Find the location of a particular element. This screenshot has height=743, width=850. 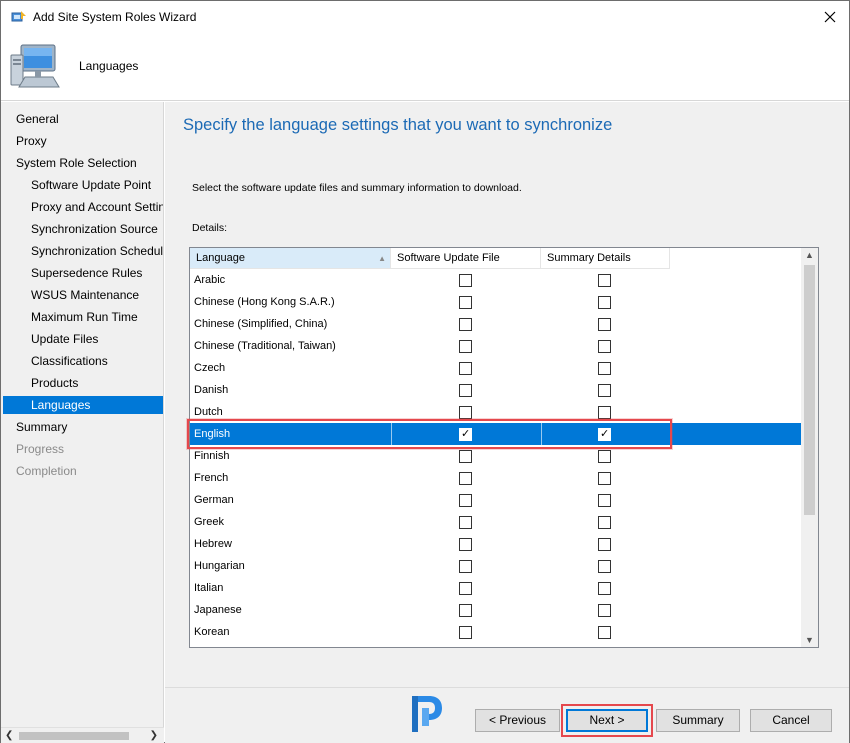

scroll-left-icon: ❮ is located at coordinates (9, 735).